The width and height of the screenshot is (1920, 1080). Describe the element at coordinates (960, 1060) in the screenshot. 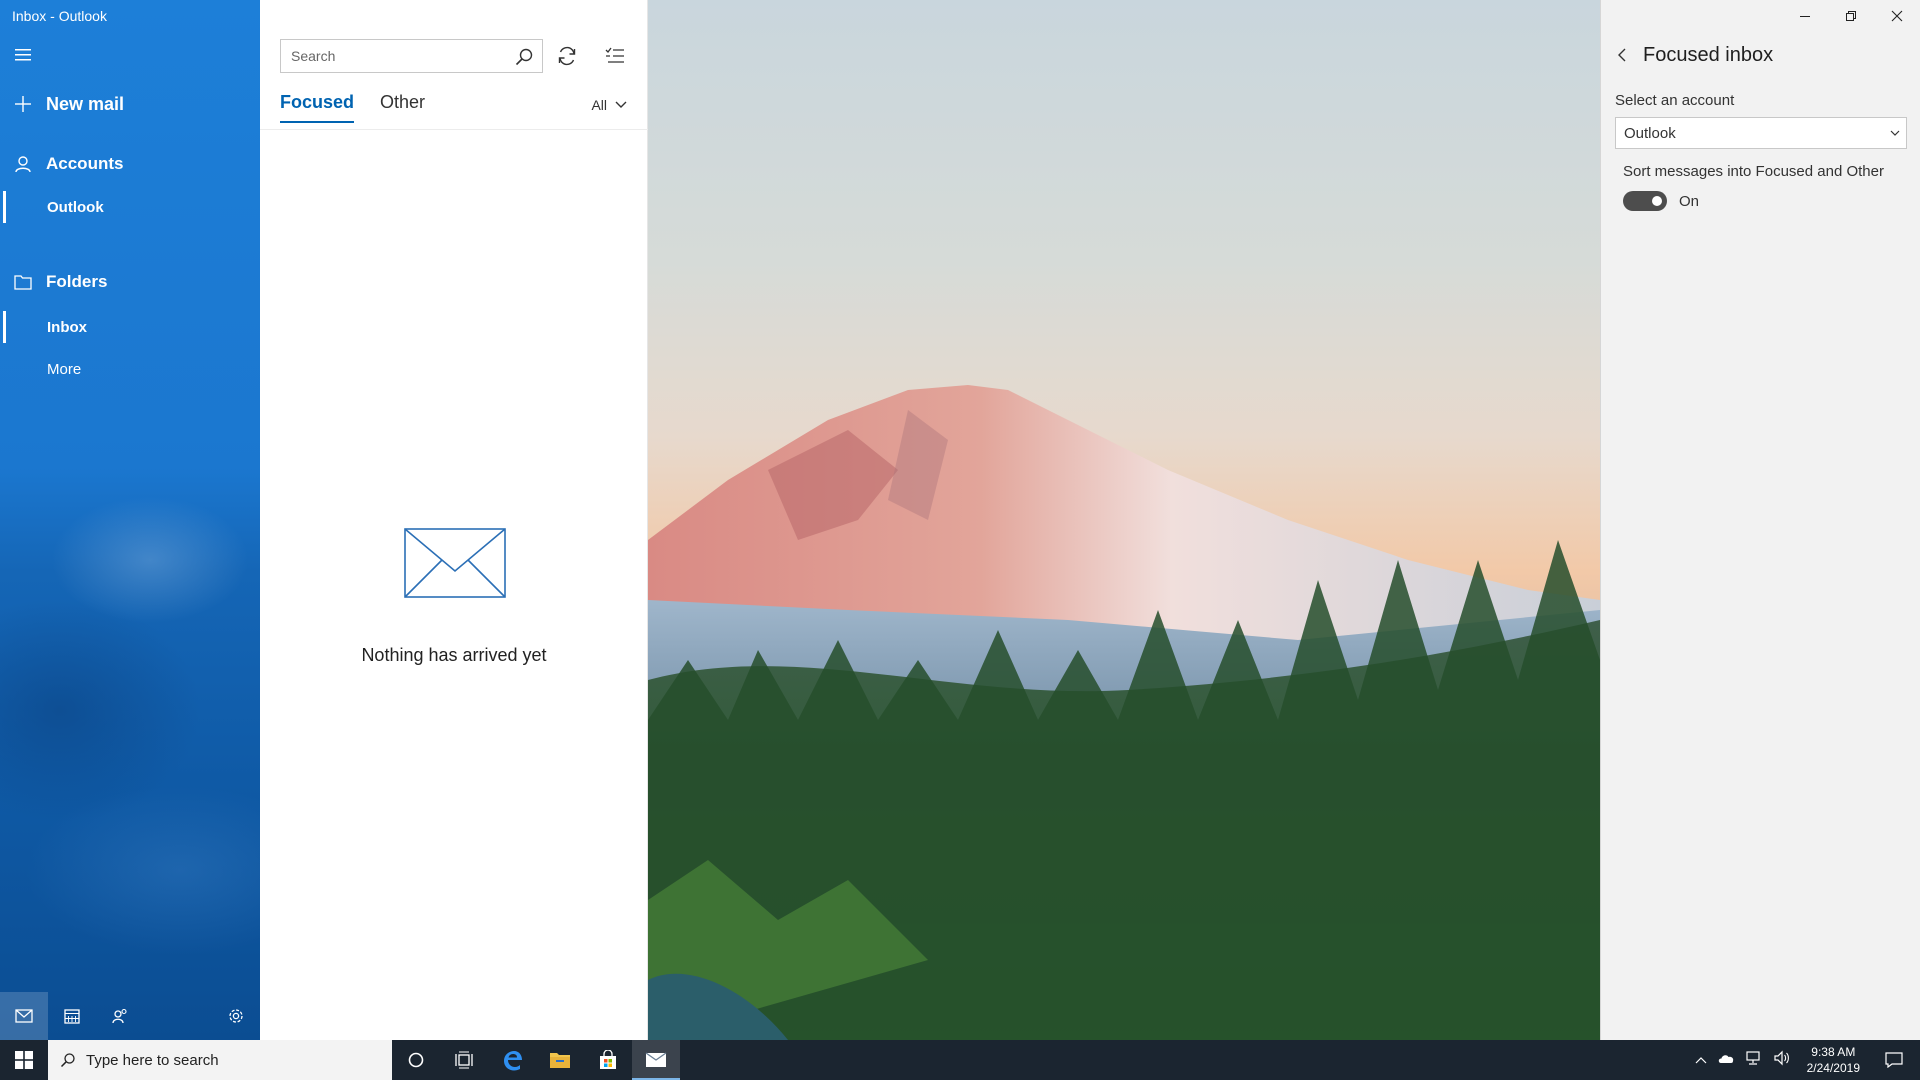

I see `taskbar: Type here to search 9:38 AM 2/24/2019` at that location.